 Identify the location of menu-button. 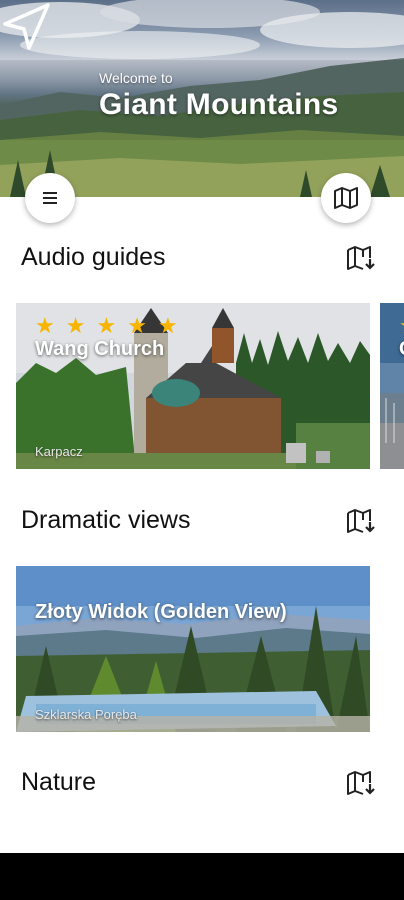
(50, 198).